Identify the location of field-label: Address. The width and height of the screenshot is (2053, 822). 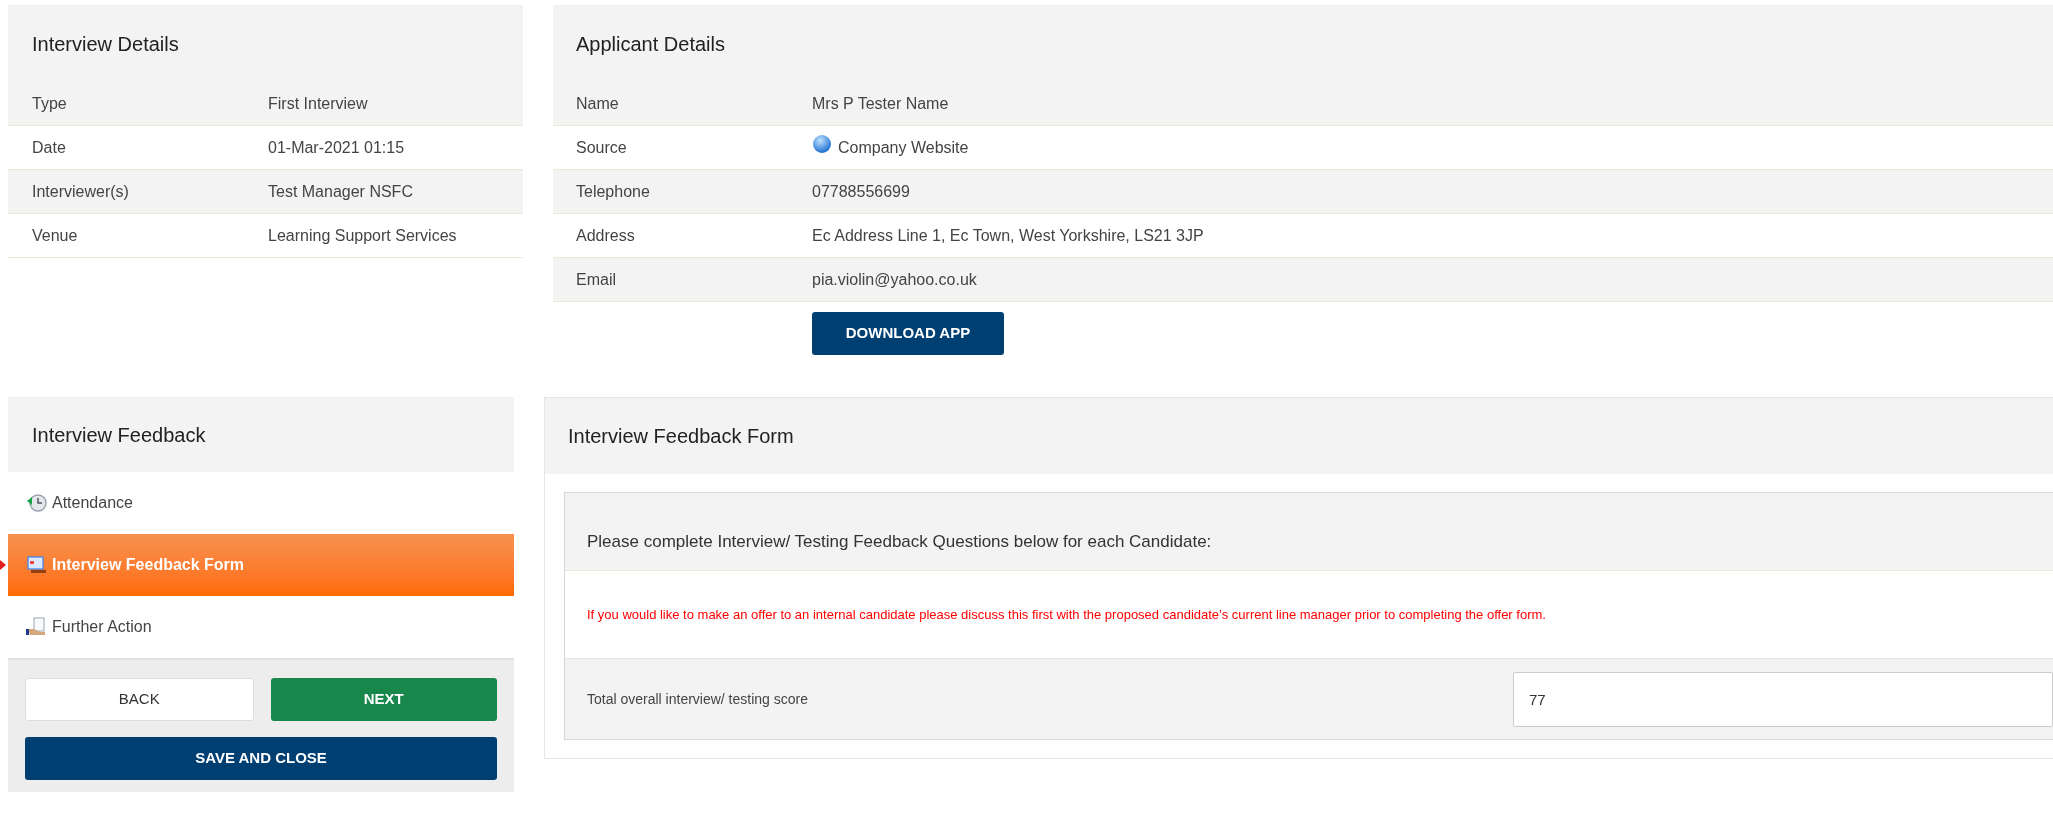
(606, 235).